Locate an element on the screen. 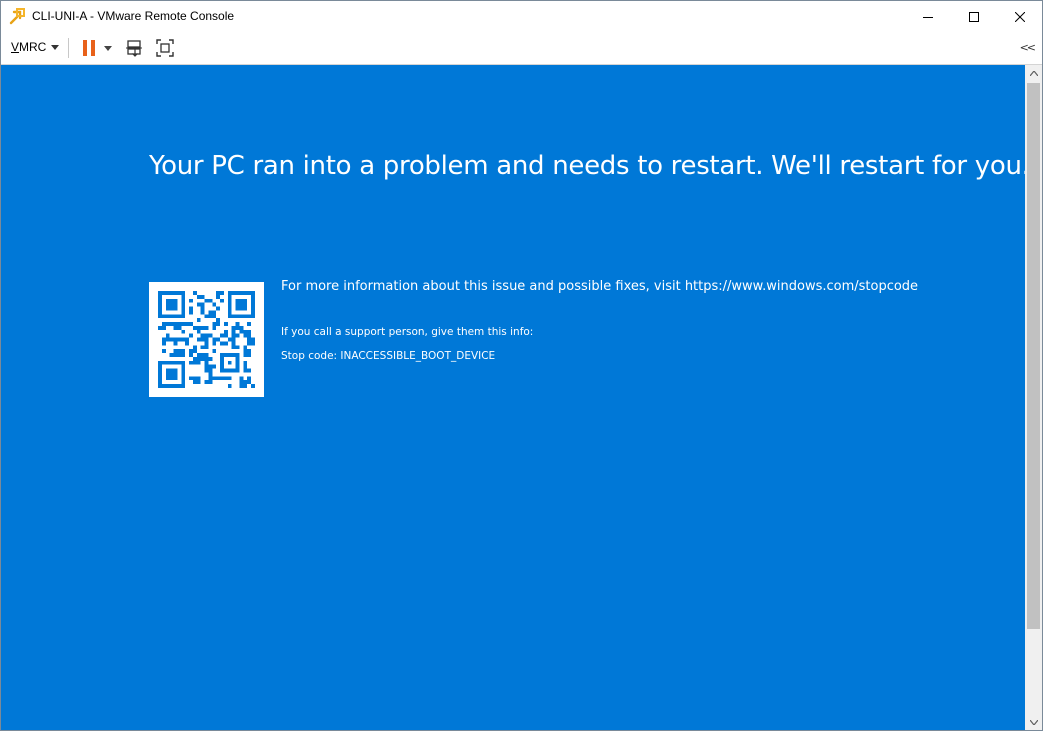  close-icon is located at coordinates (1020, 16).